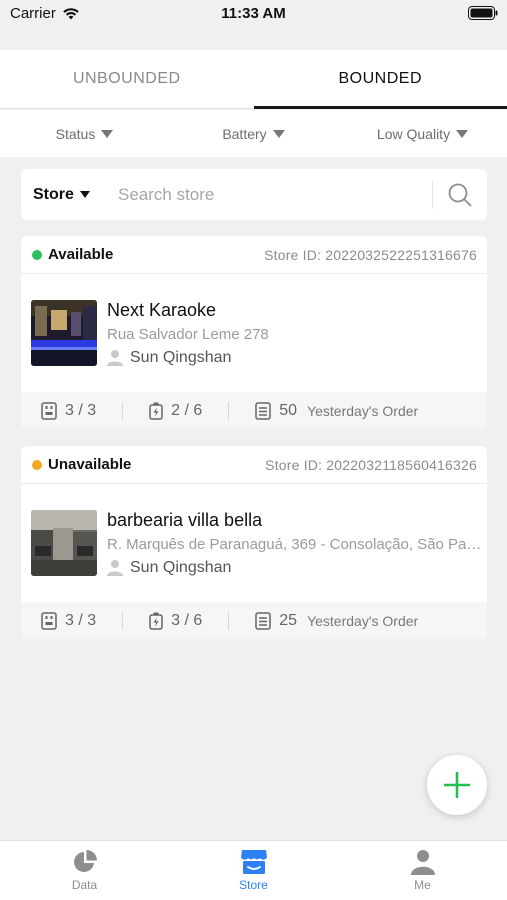  Describe the element at coordinates (75, 133) in the screenshot. I see `status-filter-label: Status` at that location.